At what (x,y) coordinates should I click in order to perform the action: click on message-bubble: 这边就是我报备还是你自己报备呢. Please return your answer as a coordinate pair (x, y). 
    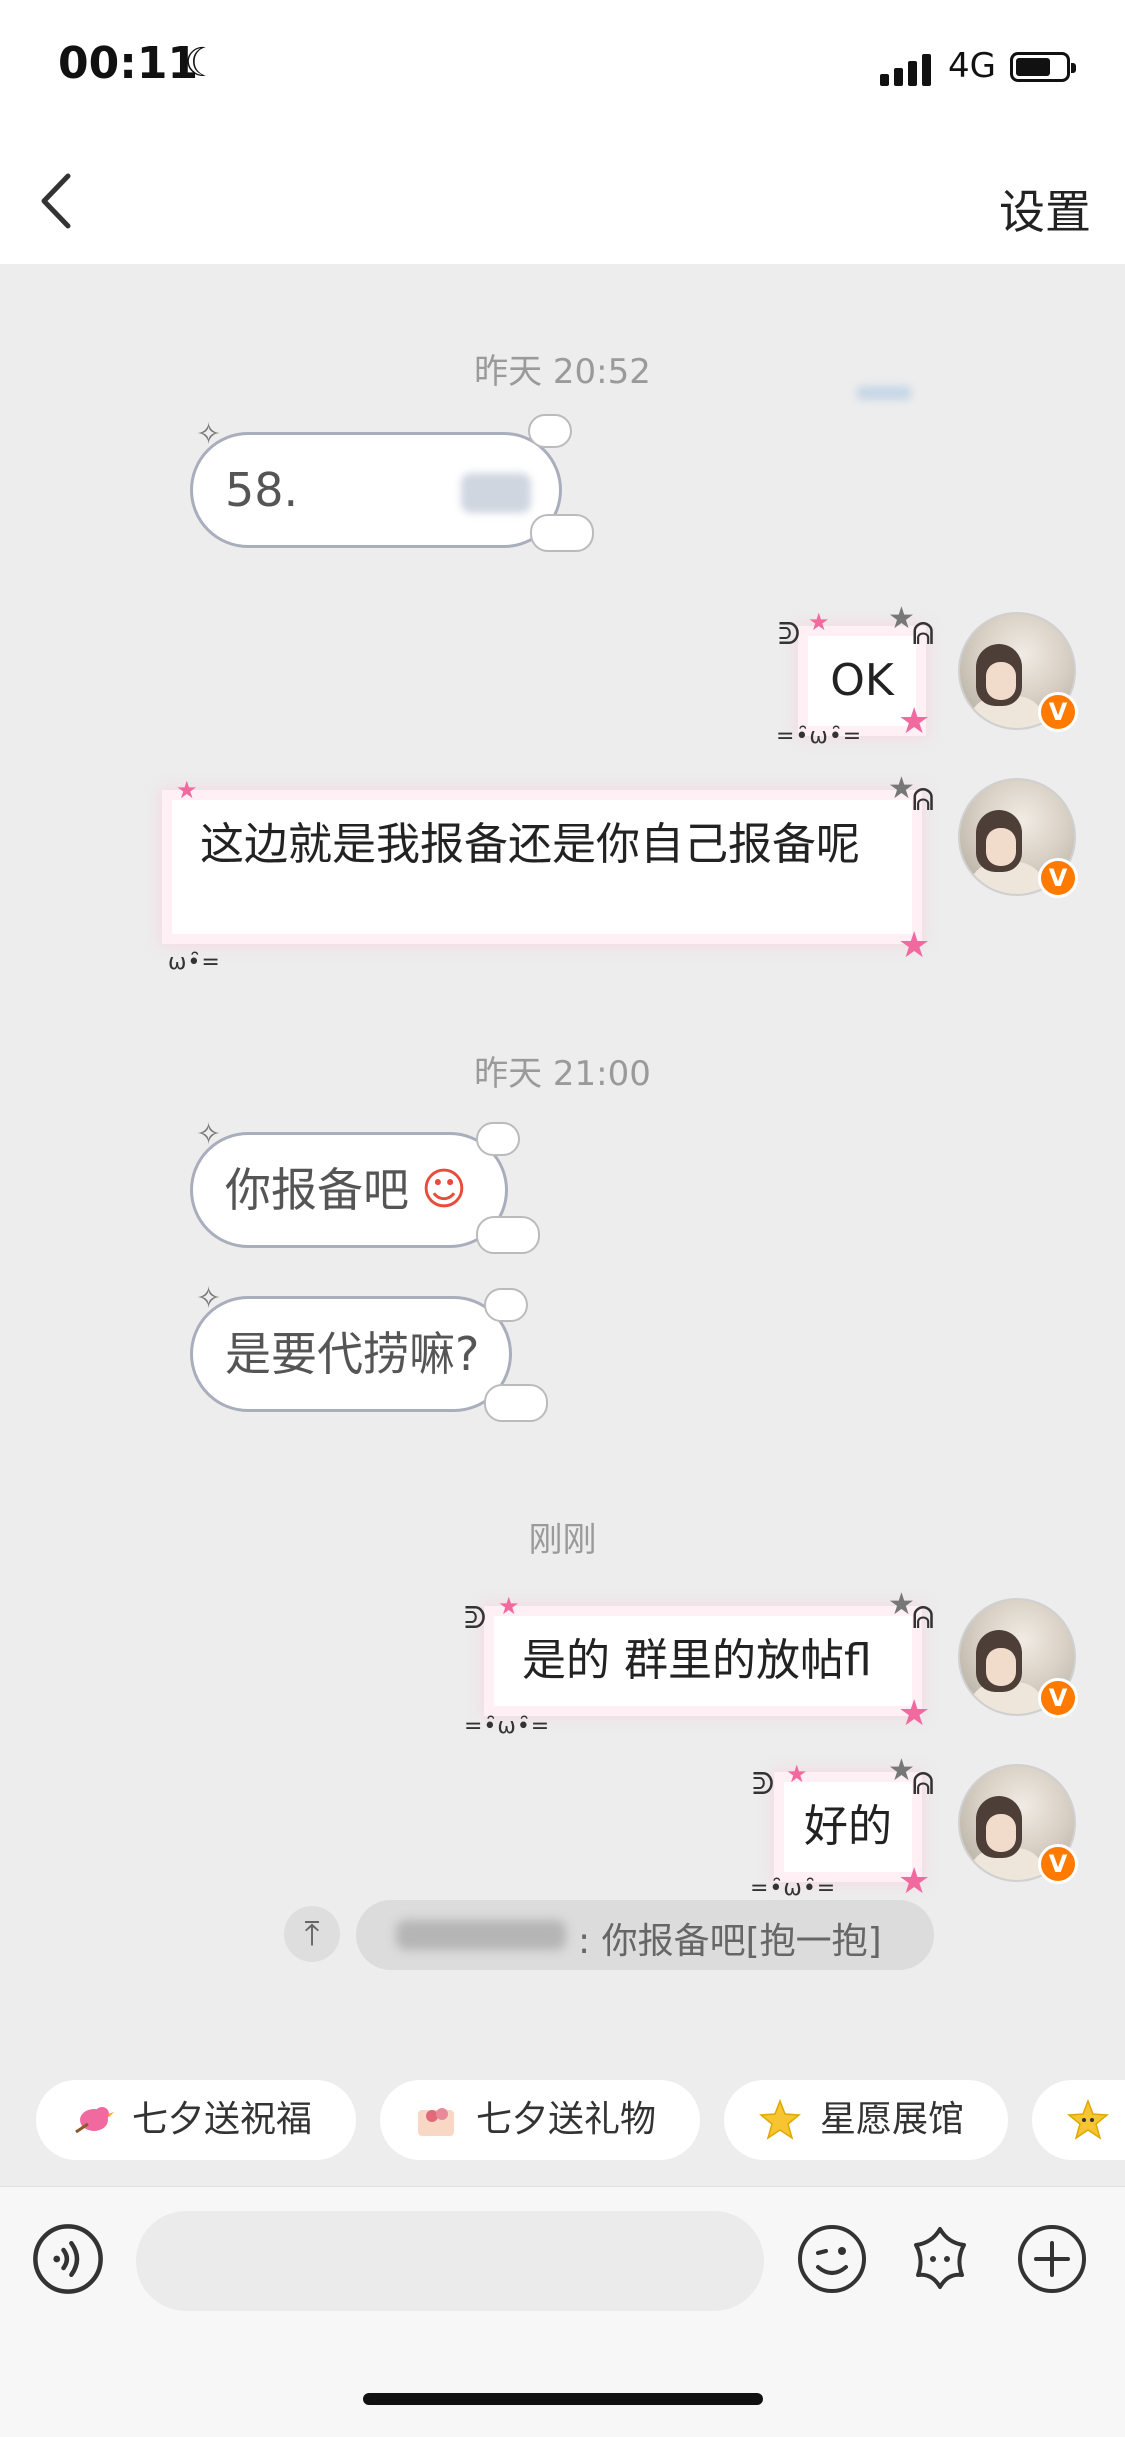
    Looking at the image, I should click on (542, 867).